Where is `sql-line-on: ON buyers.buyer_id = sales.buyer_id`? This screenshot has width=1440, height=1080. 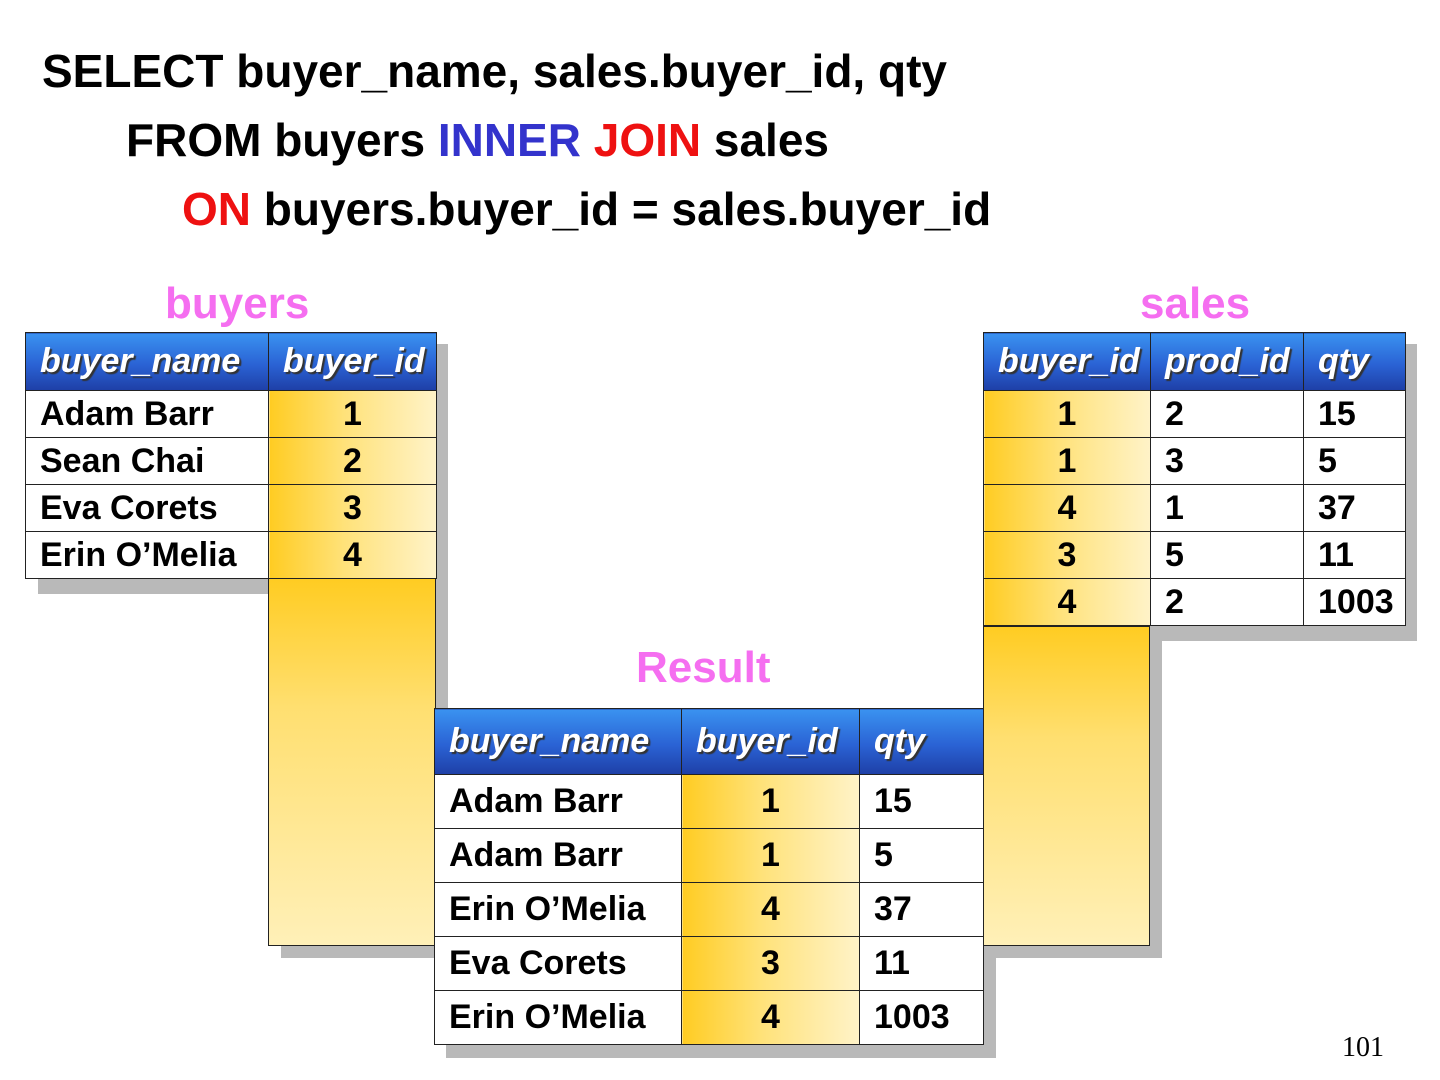
sql-line-on: ON buyers.buyer_id = sales.buyer_id is located at coordinates (586, 209).